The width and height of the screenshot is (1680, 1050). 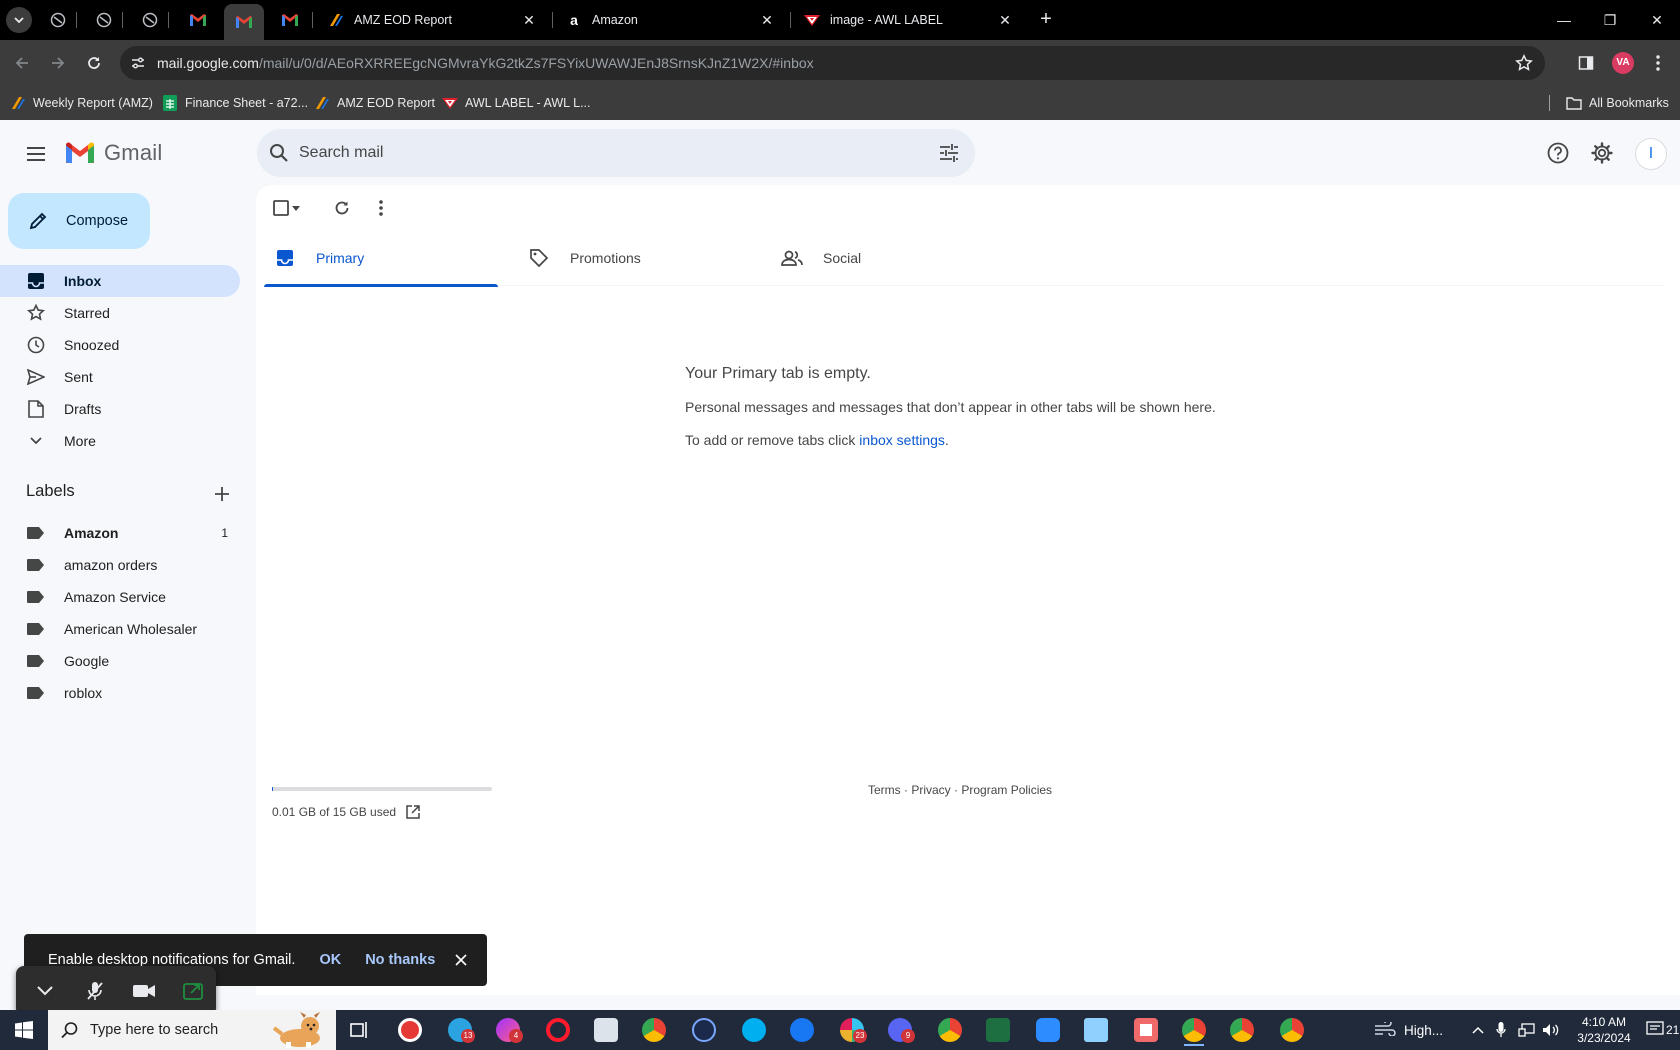 I want to click on support-icon, so click(x=1558, y=153).